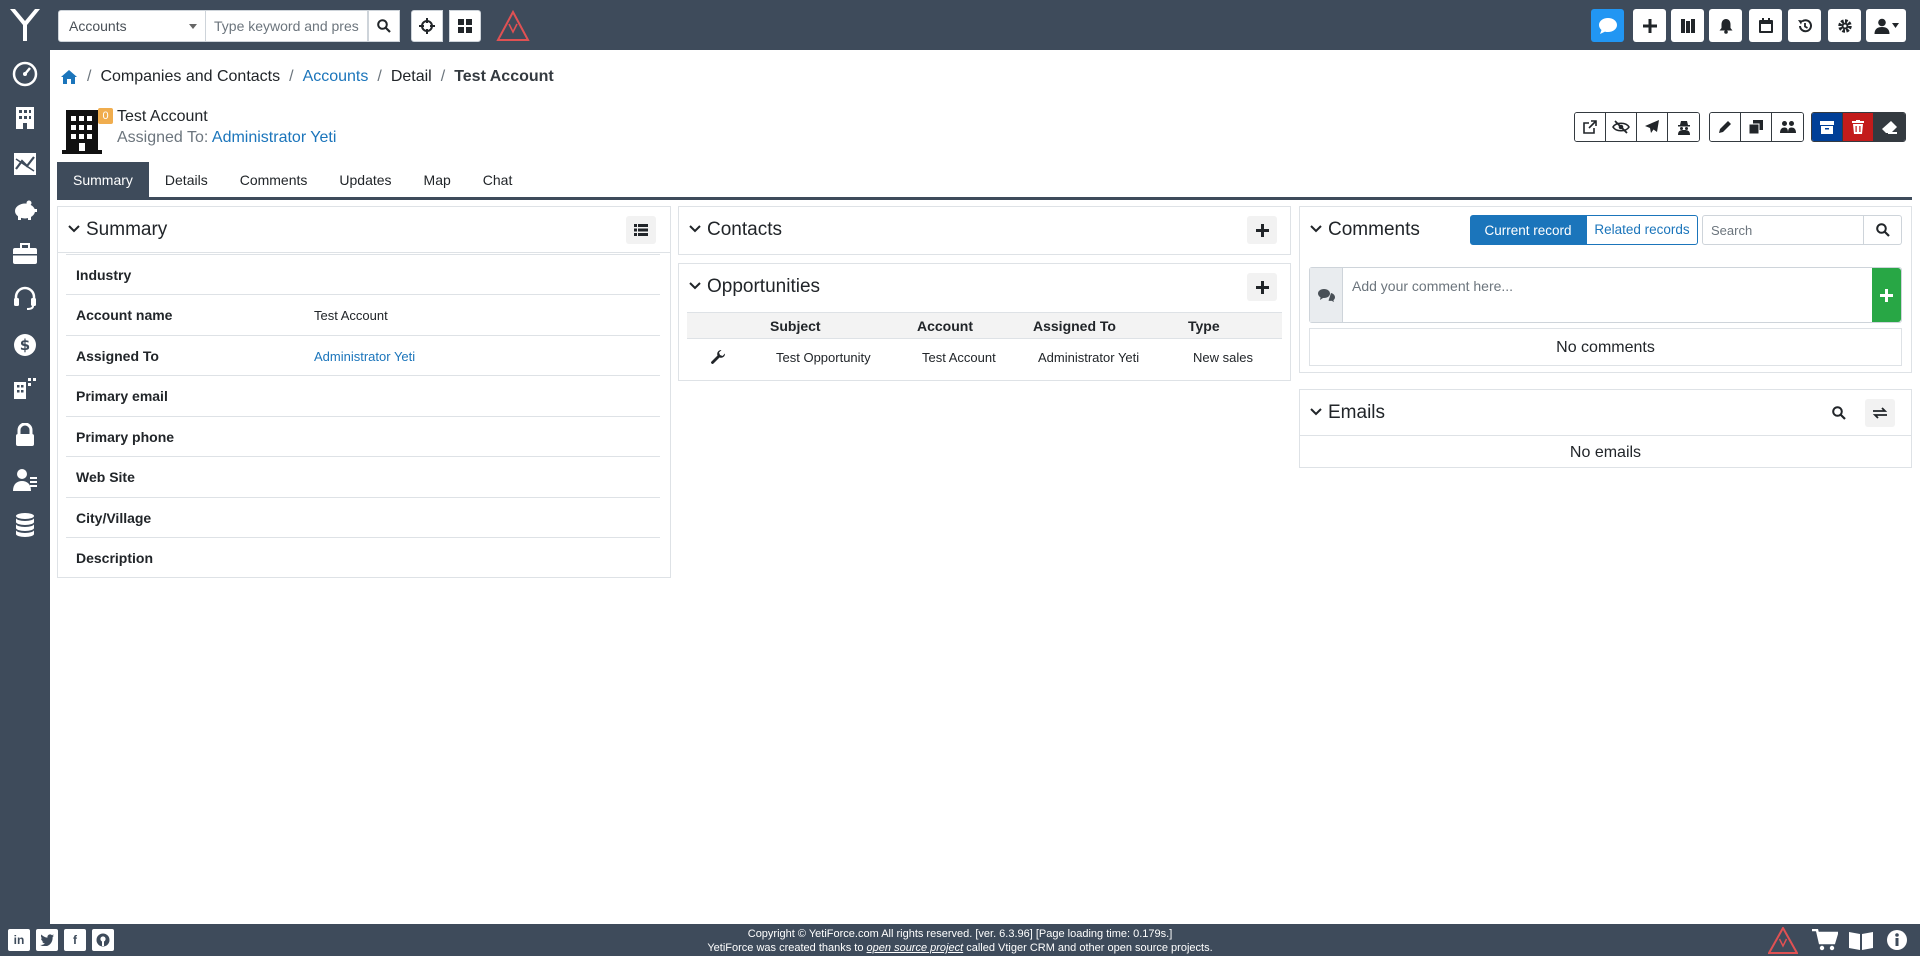  Describe the element at coordinates (1783, 230) in the screenshot. I see `comments-search-input` at that location.